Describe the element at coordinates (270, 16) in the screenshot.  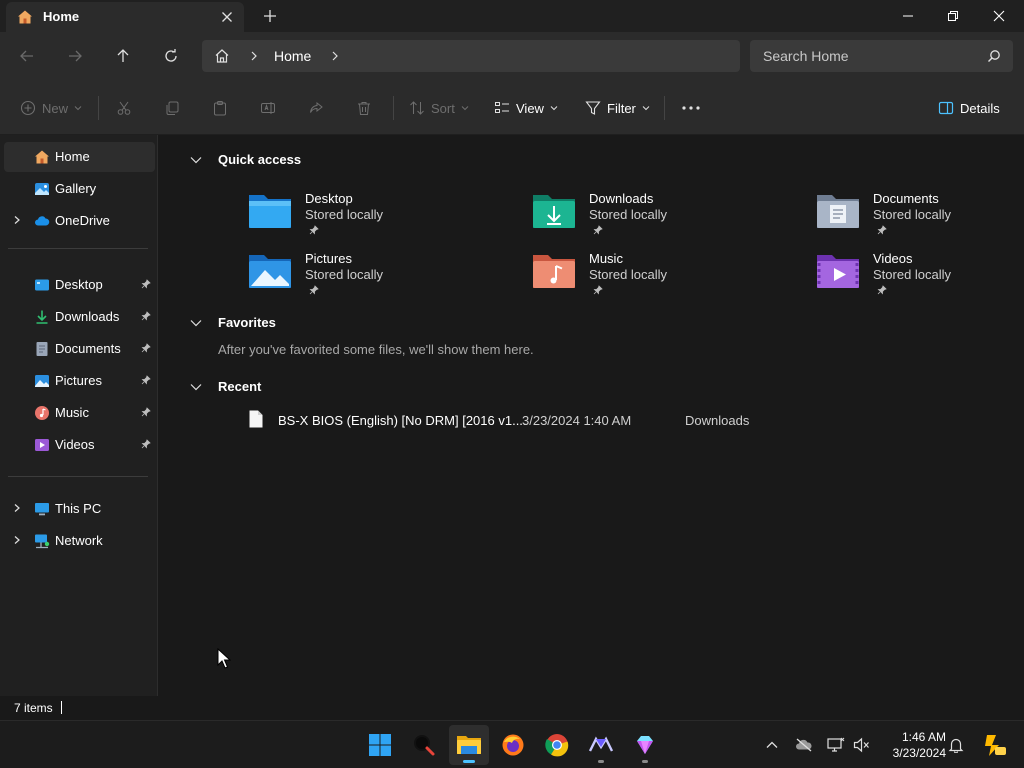
I see `new-tab-icon` at that location.